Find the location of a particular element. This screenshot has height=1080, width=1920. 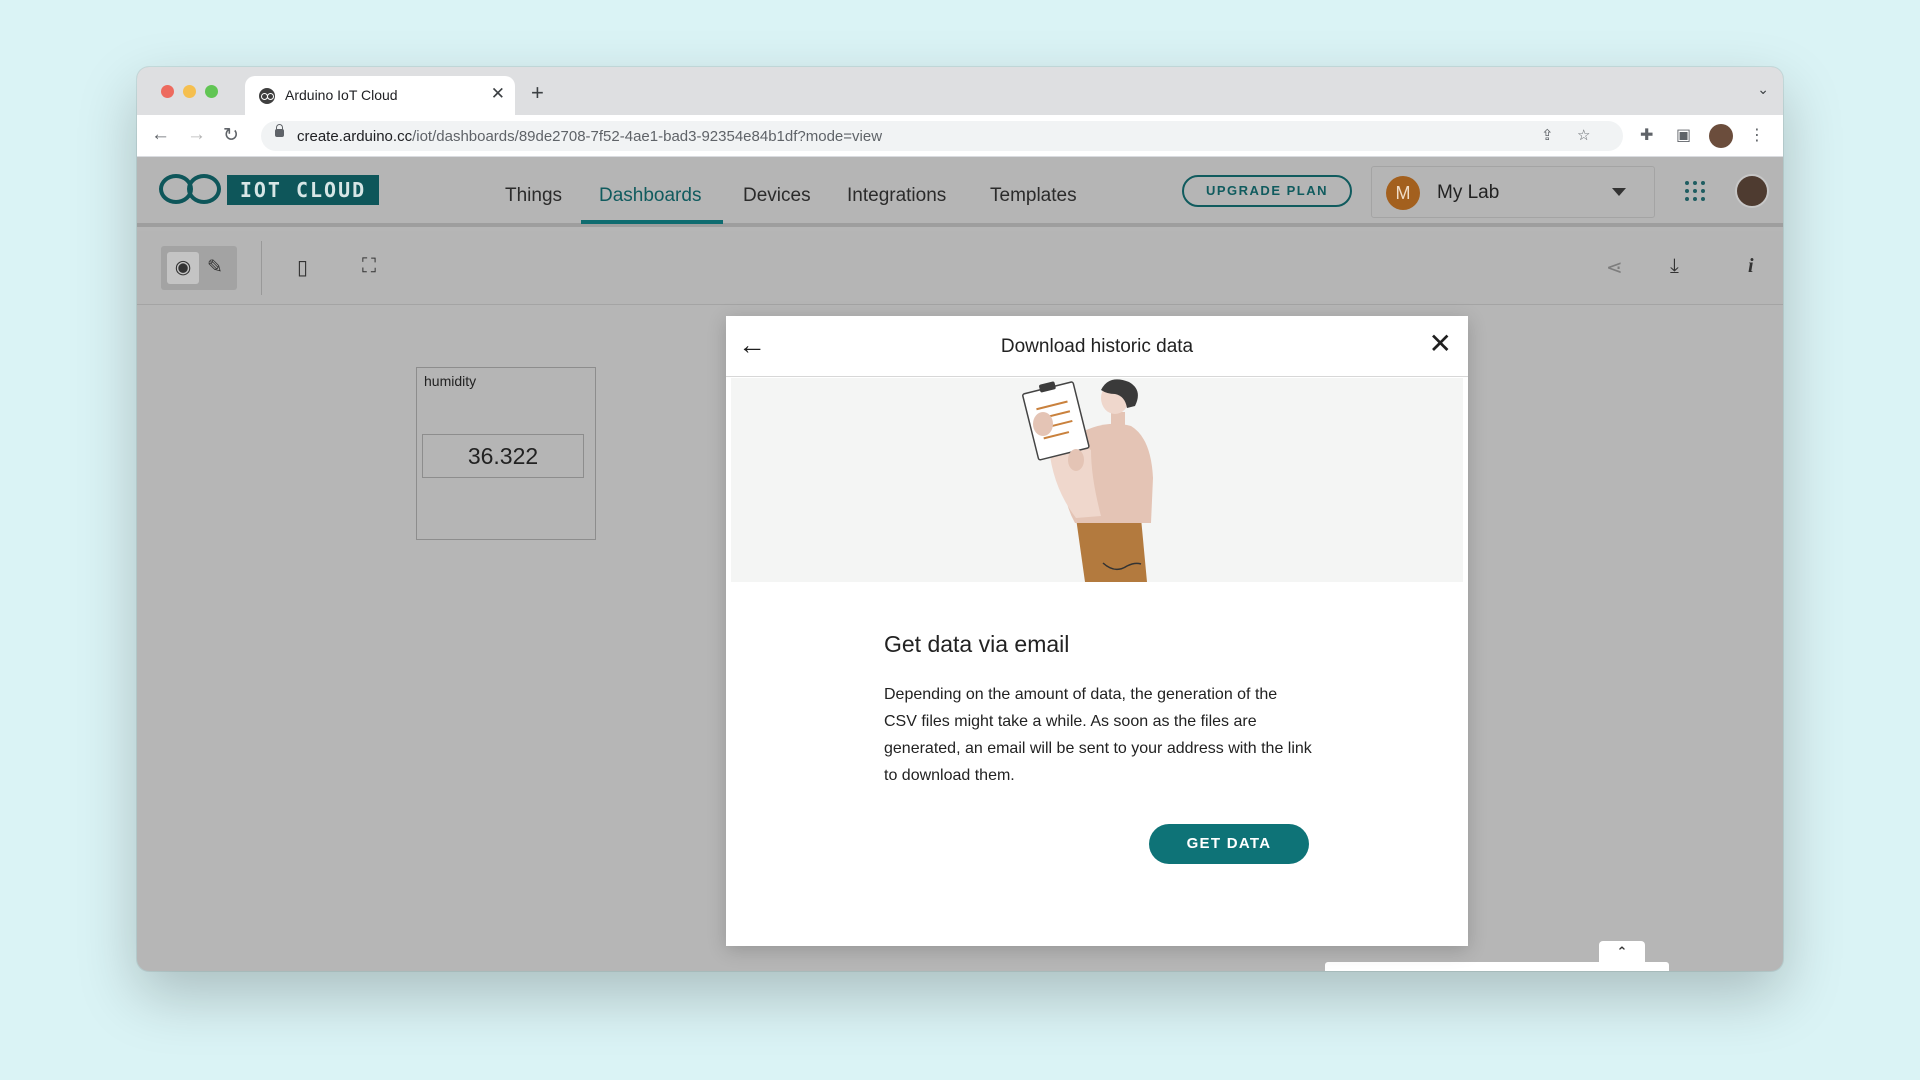

reading-list-icon: ▣ is located at coordinates (1683, 135).